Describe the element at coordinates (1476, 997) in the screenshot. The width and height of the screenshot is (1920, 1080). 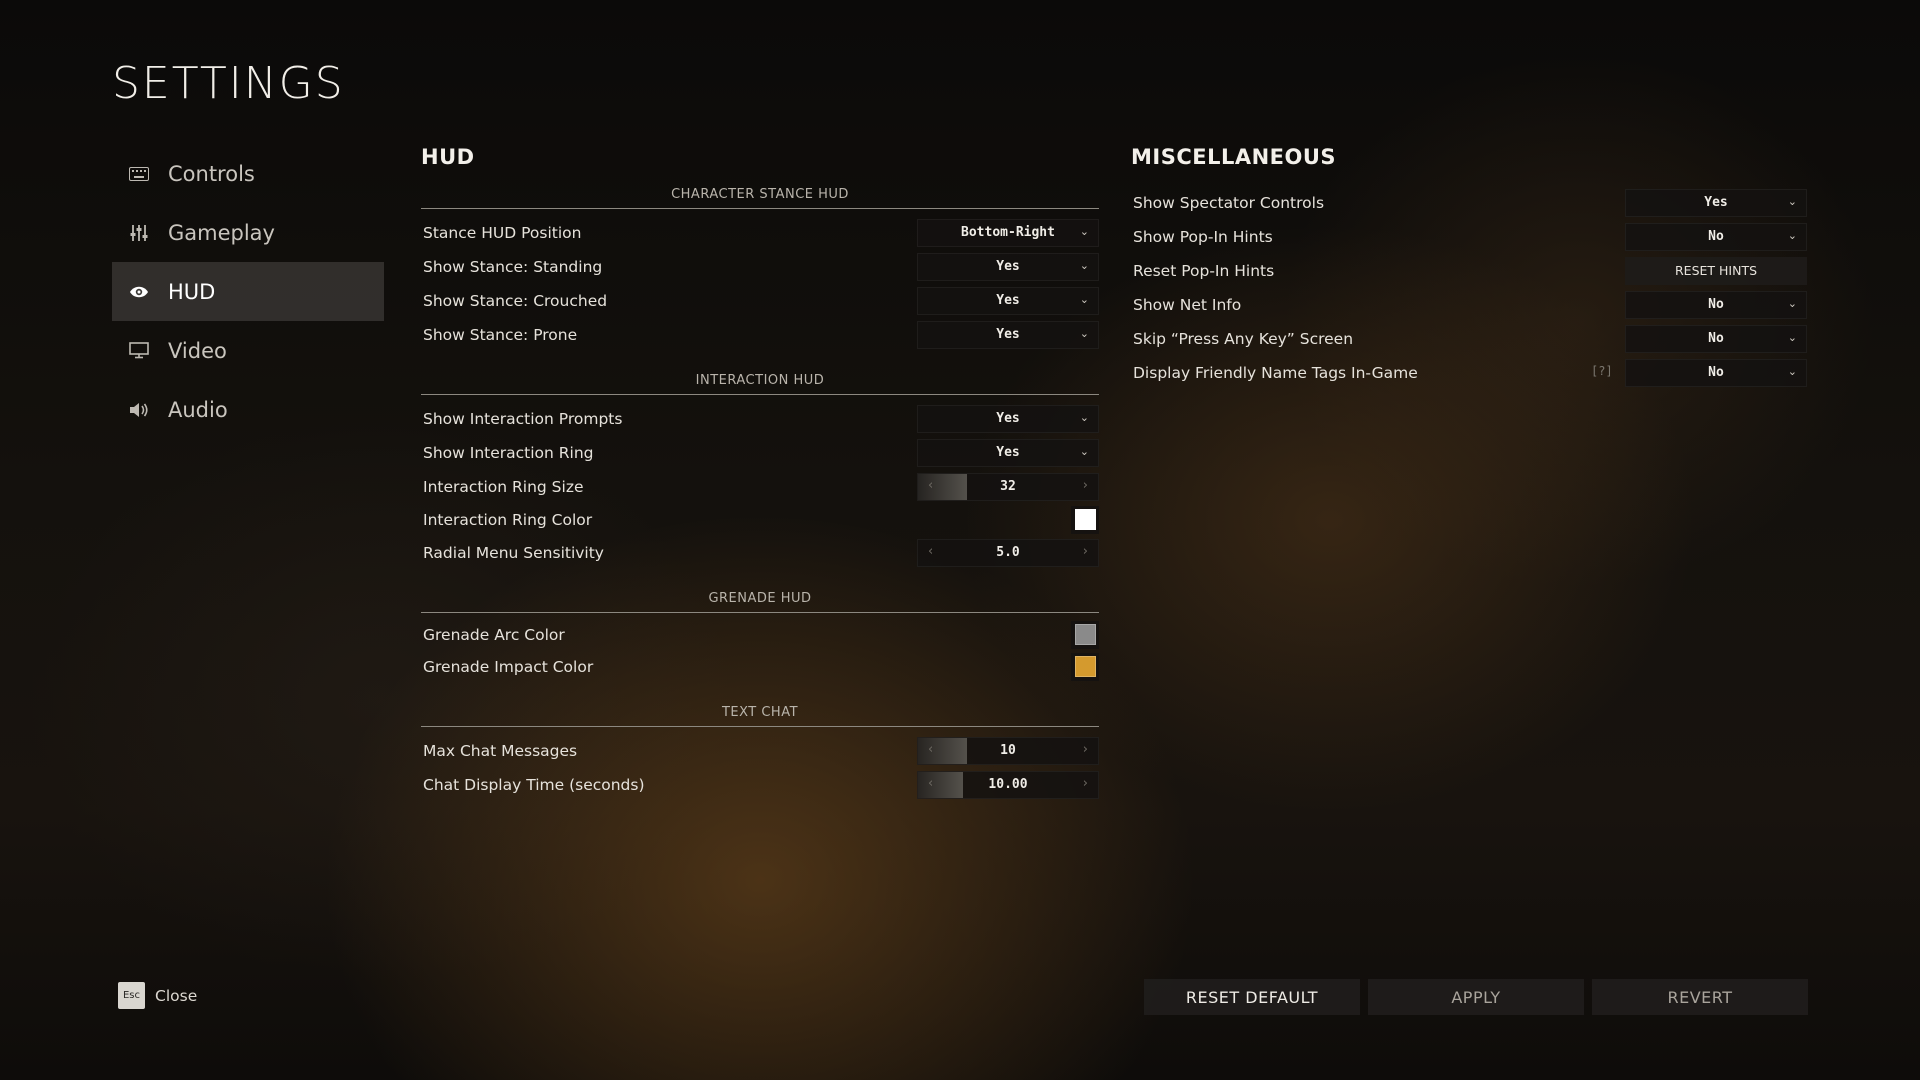
I see `apply-button: APPLY` at that location.